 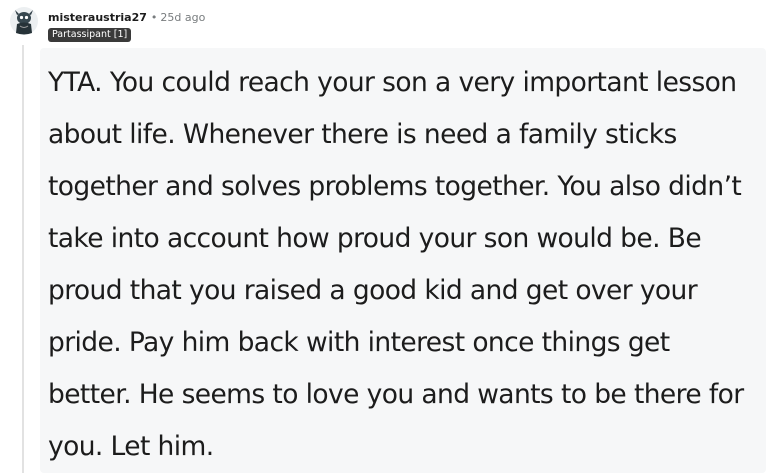 What do you see at coordinates (23, 259) in the screenshot?
I see `thread-line` at bounding box center [23, 259].